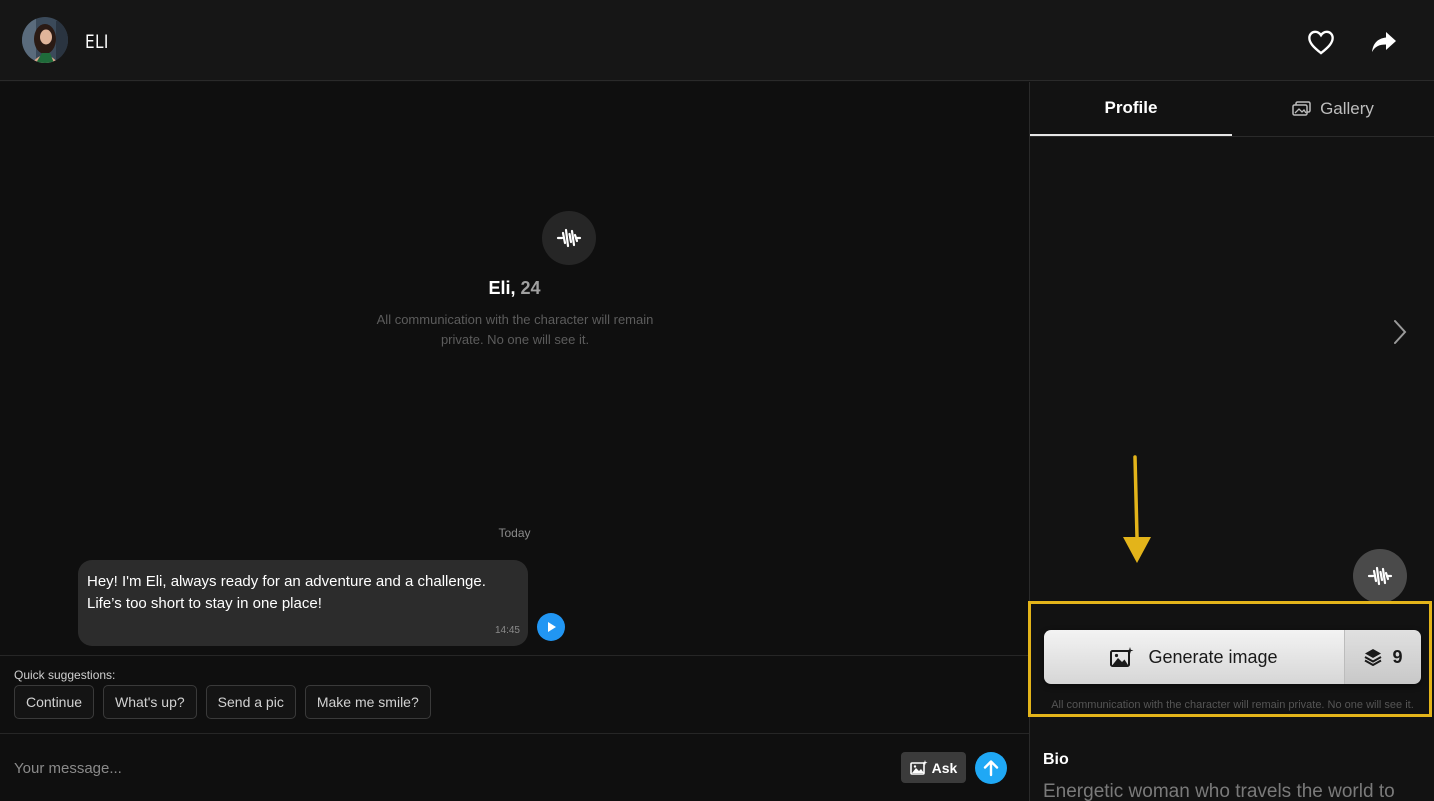 Image resolution: width=1434 pixels, height=801 pixels. What do you see at coordinates (1397, 656) in the screenshot?
I see `credits-count: 9` at bounding box center [1397, 656].